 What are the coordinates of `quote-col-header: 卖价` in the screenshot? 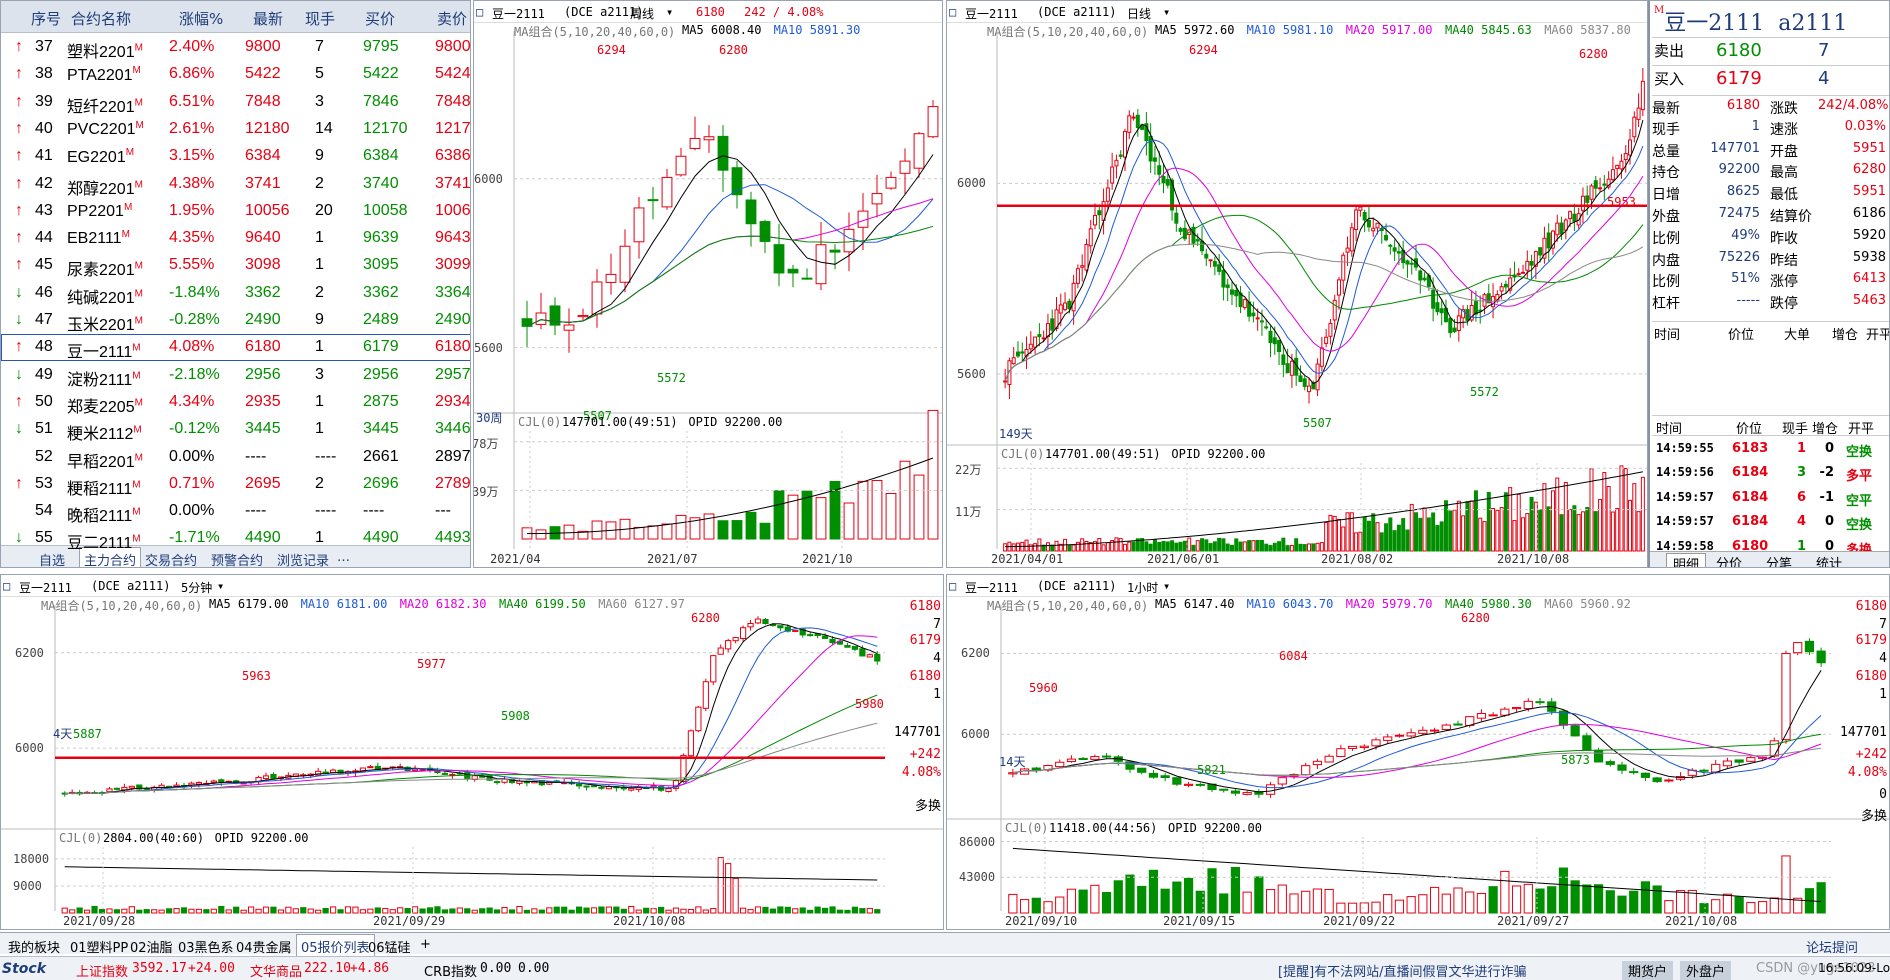 It's located at (452, 18).